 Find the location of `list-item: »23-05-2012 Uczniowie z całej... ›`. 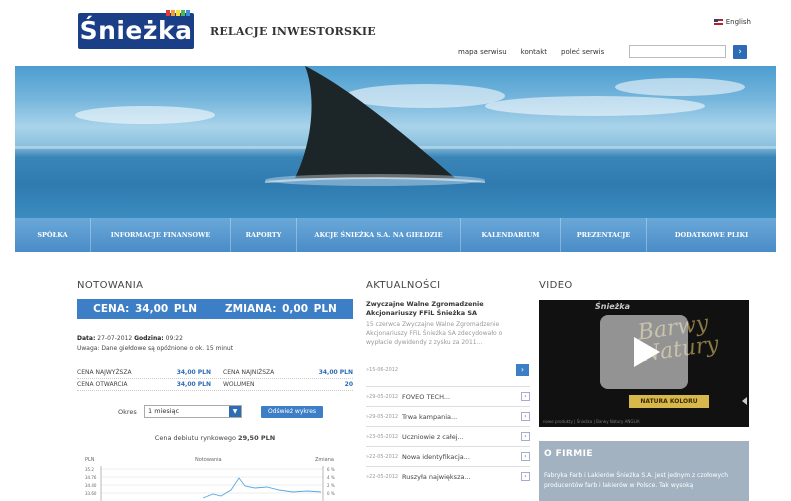

list-item: »23-05-2012 Uczniowie z całej... › is located at coordinates (448, 436).